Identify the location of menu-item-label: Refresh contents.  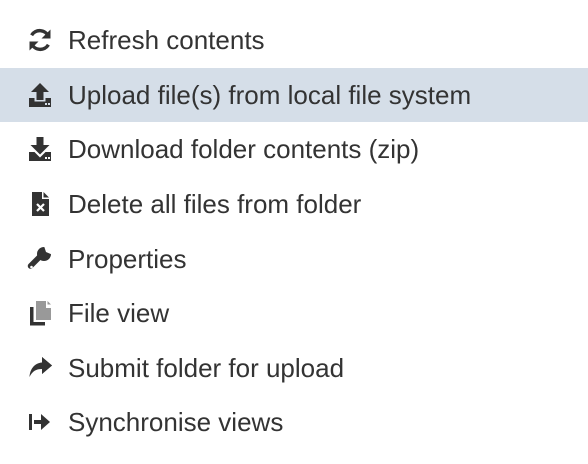
(166, 40).